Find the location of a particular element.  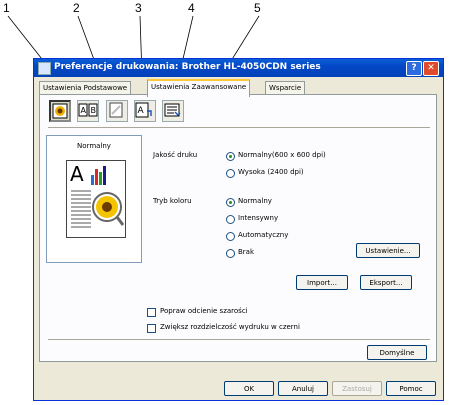

color-normal-label: Normalny is located at coordinates (255, 201).